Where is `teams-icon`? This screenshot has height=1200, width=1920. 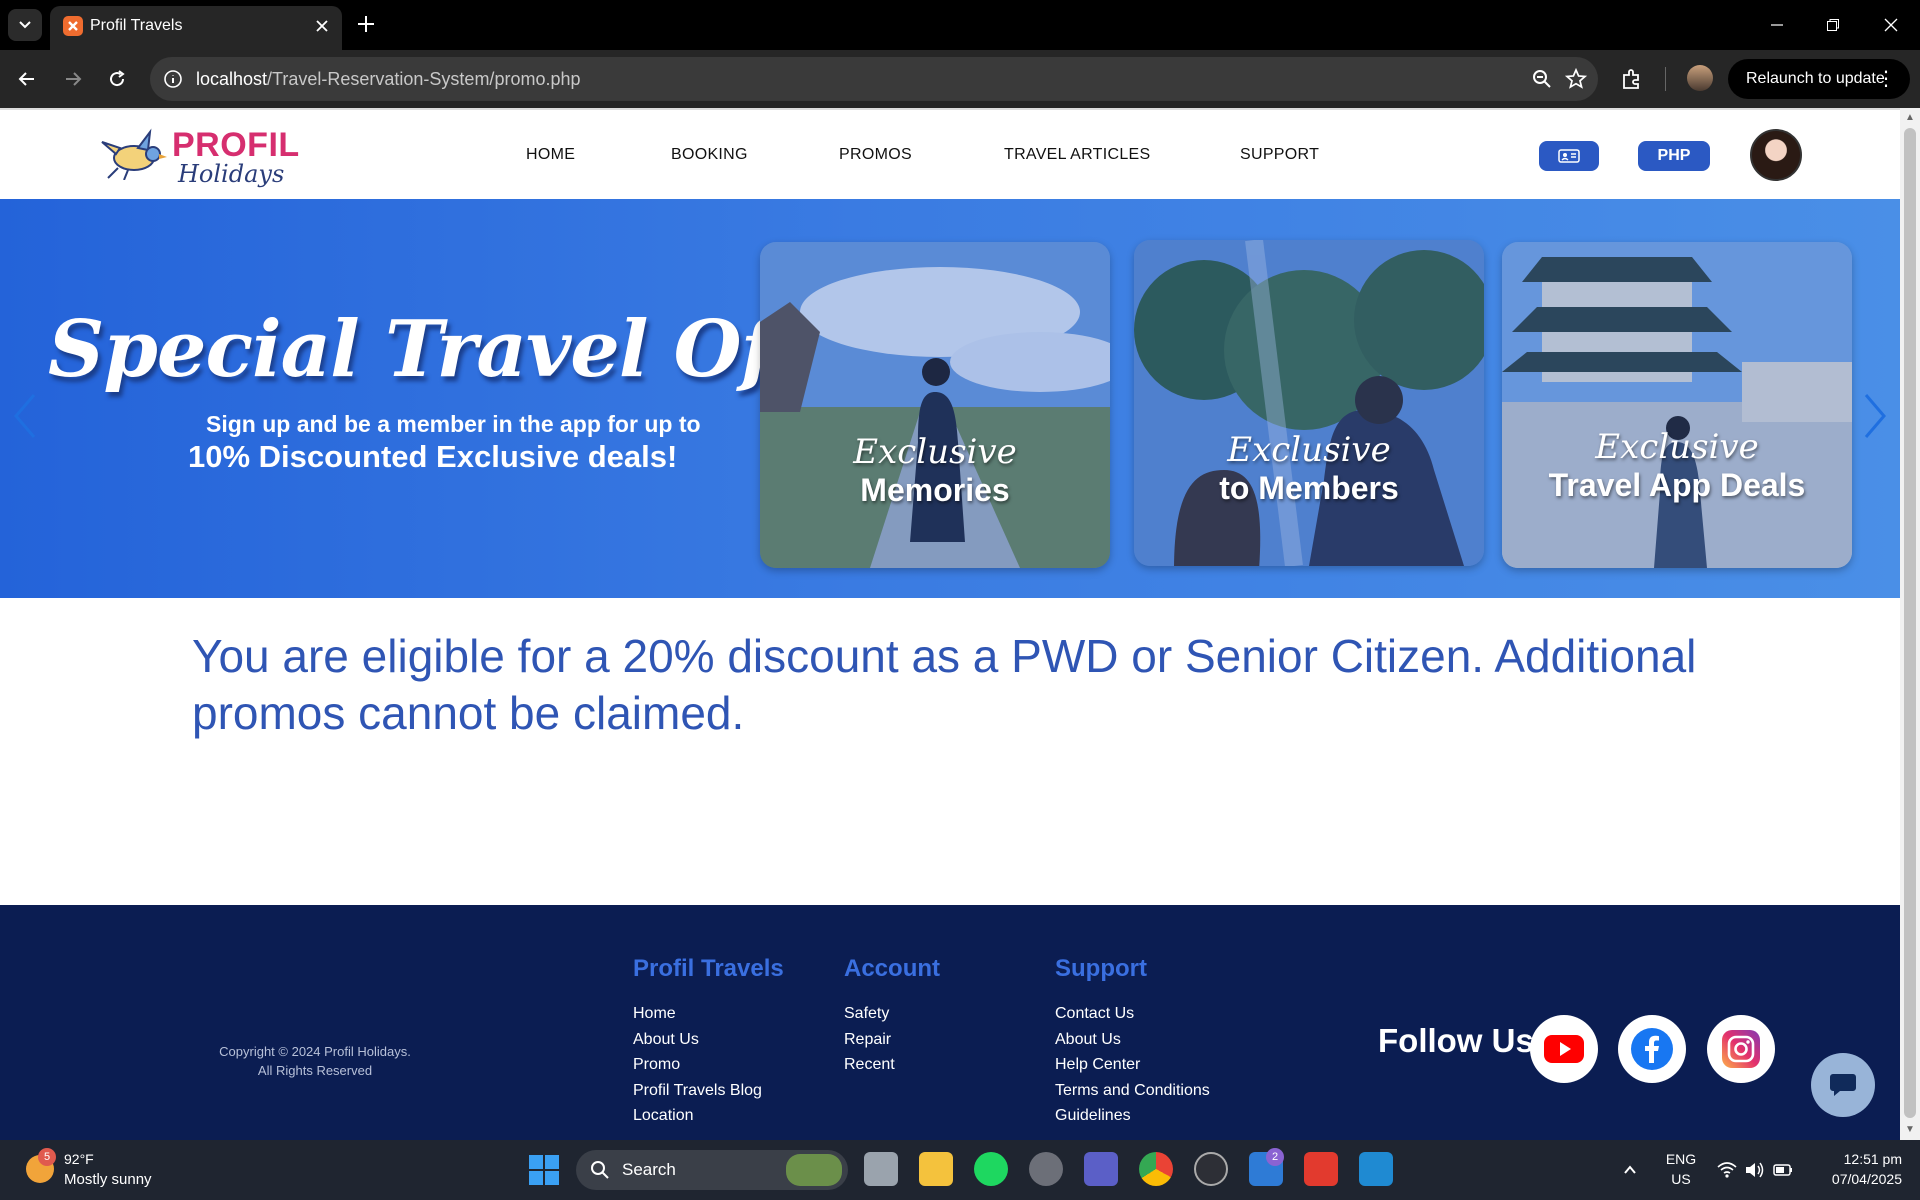 teams-icon is located at coordinates (1101, 1169).